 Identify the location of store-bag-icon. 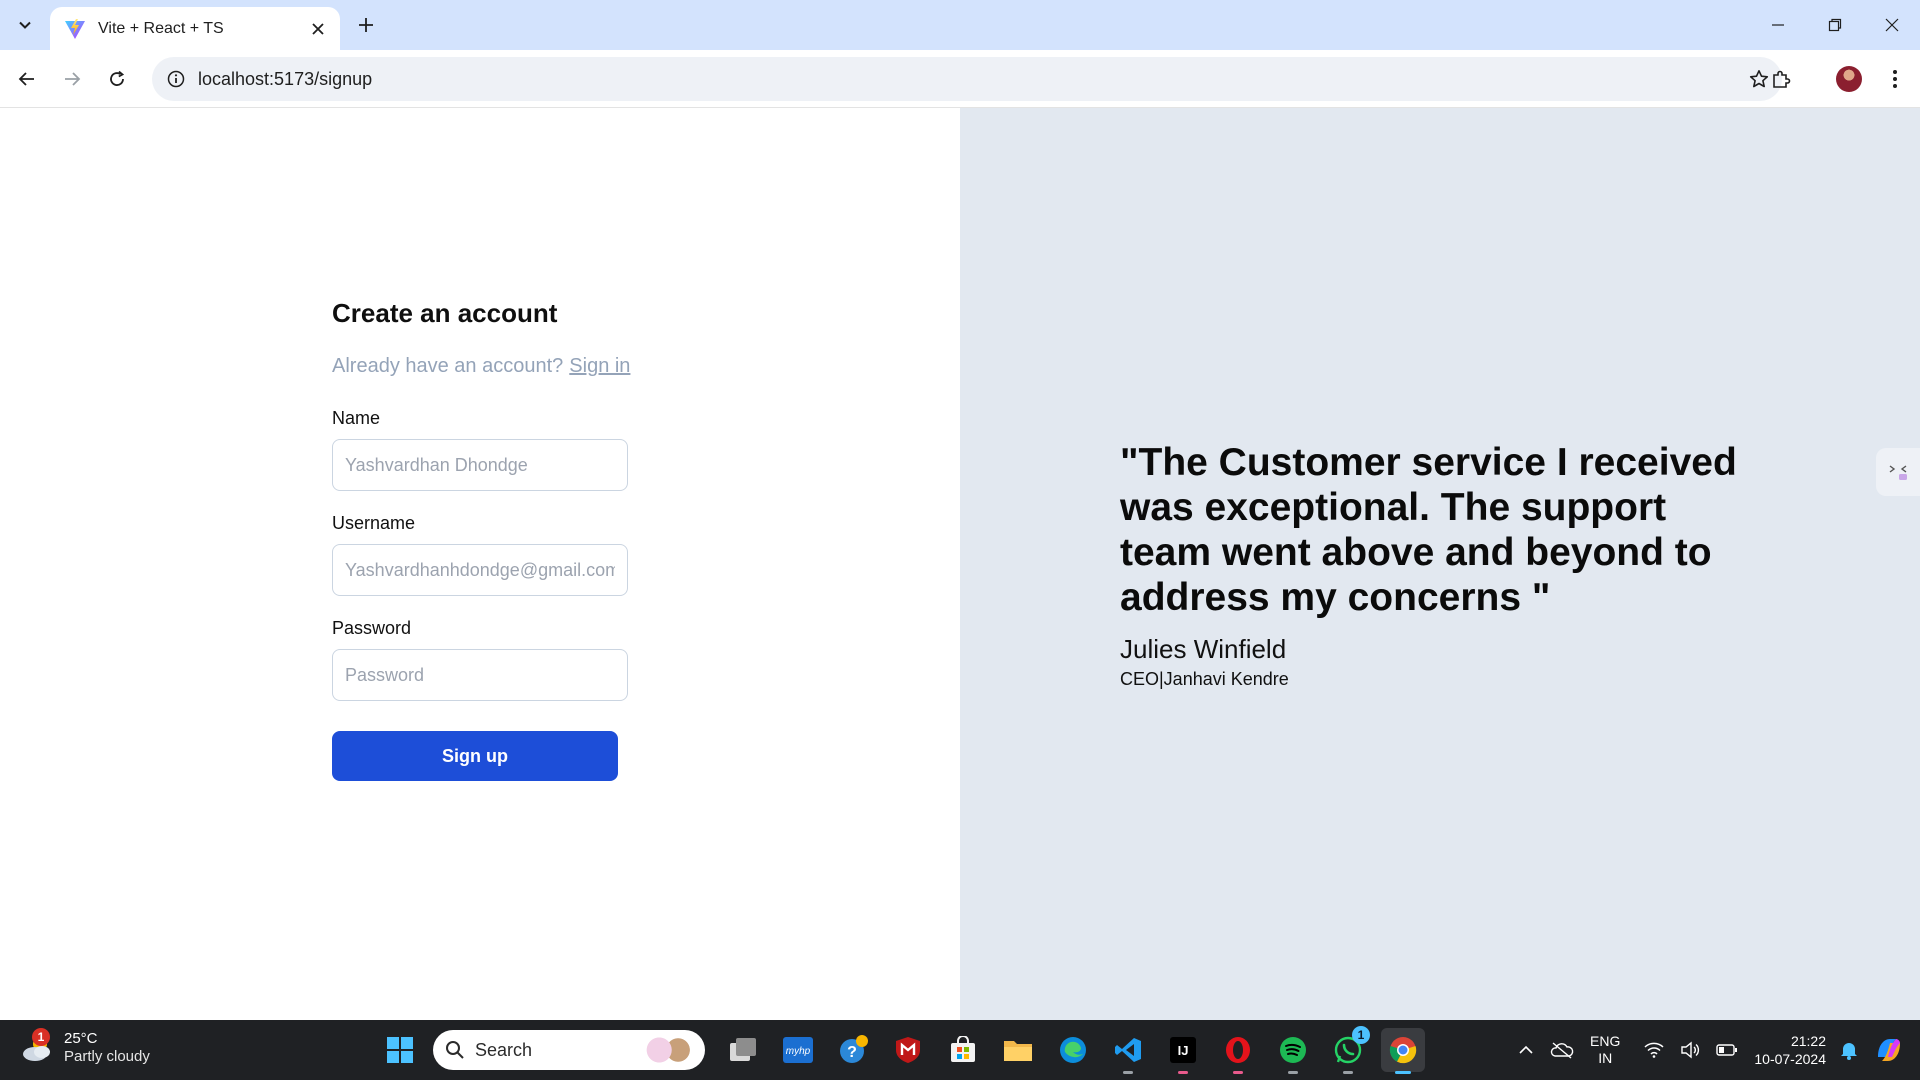
(963, 1049).